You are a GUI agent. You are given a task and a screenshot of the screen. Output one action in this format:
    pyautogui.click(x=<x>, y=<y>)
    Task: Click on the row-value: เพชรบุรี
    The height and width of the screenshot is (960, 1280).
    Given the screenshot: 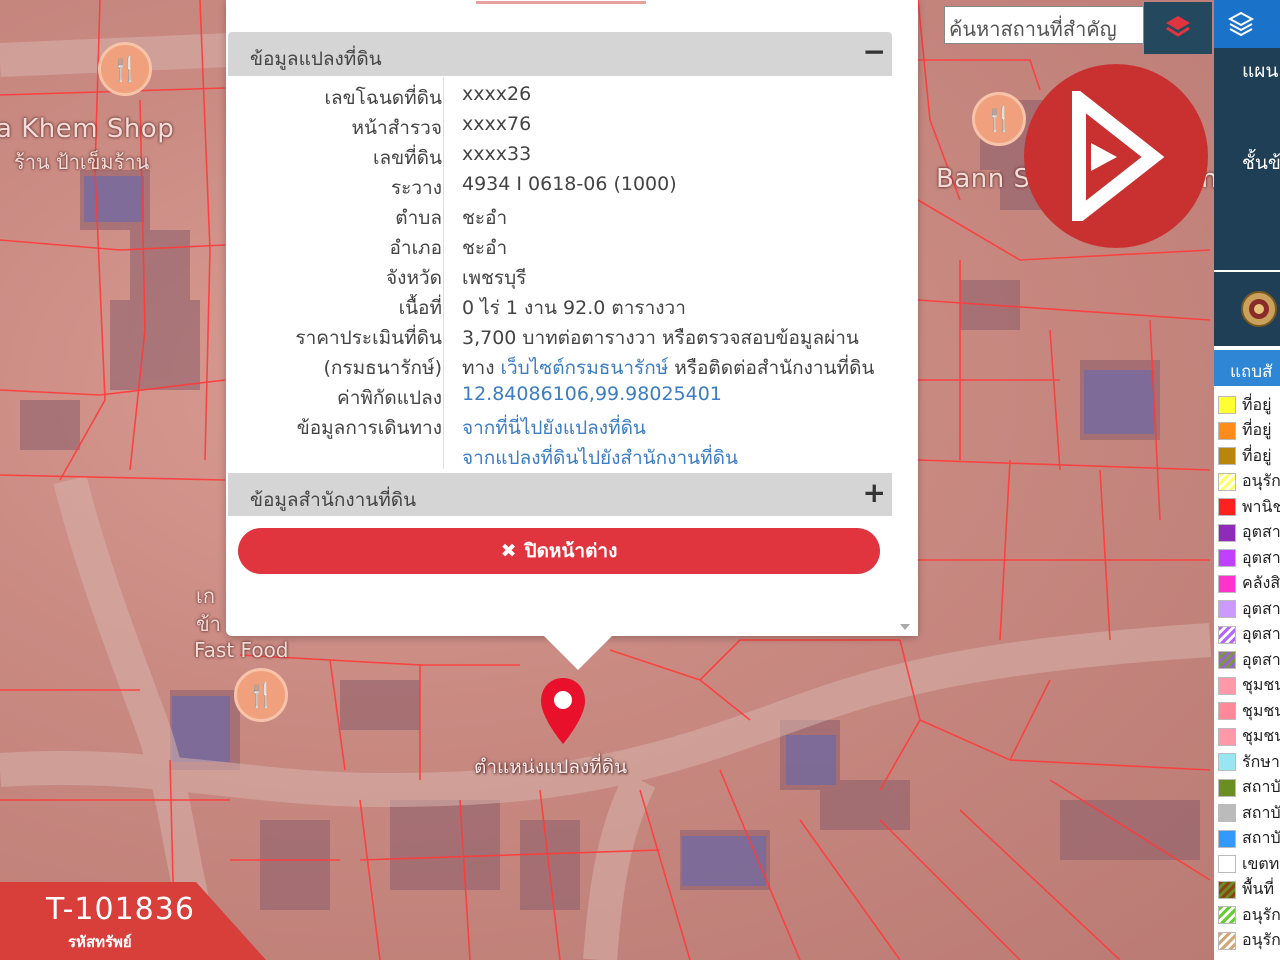 What is the action you would take?
    pyautogui.click(x=494, y=278)
    